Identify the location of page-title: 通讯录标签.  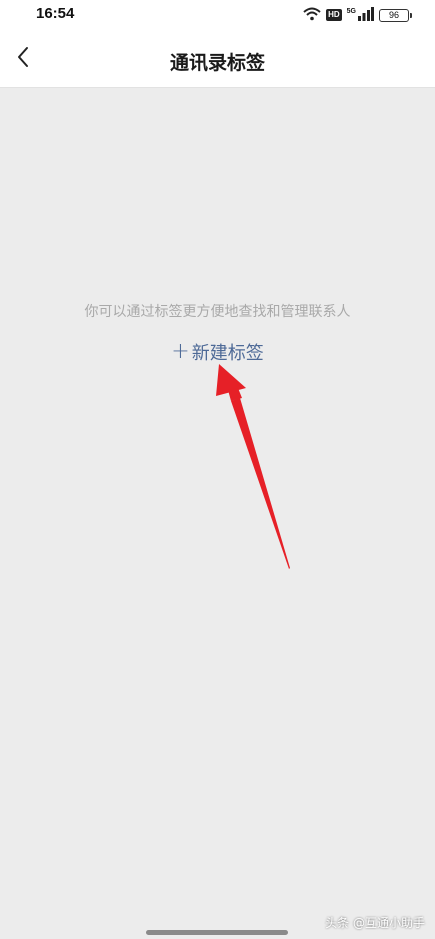
(217, 63).